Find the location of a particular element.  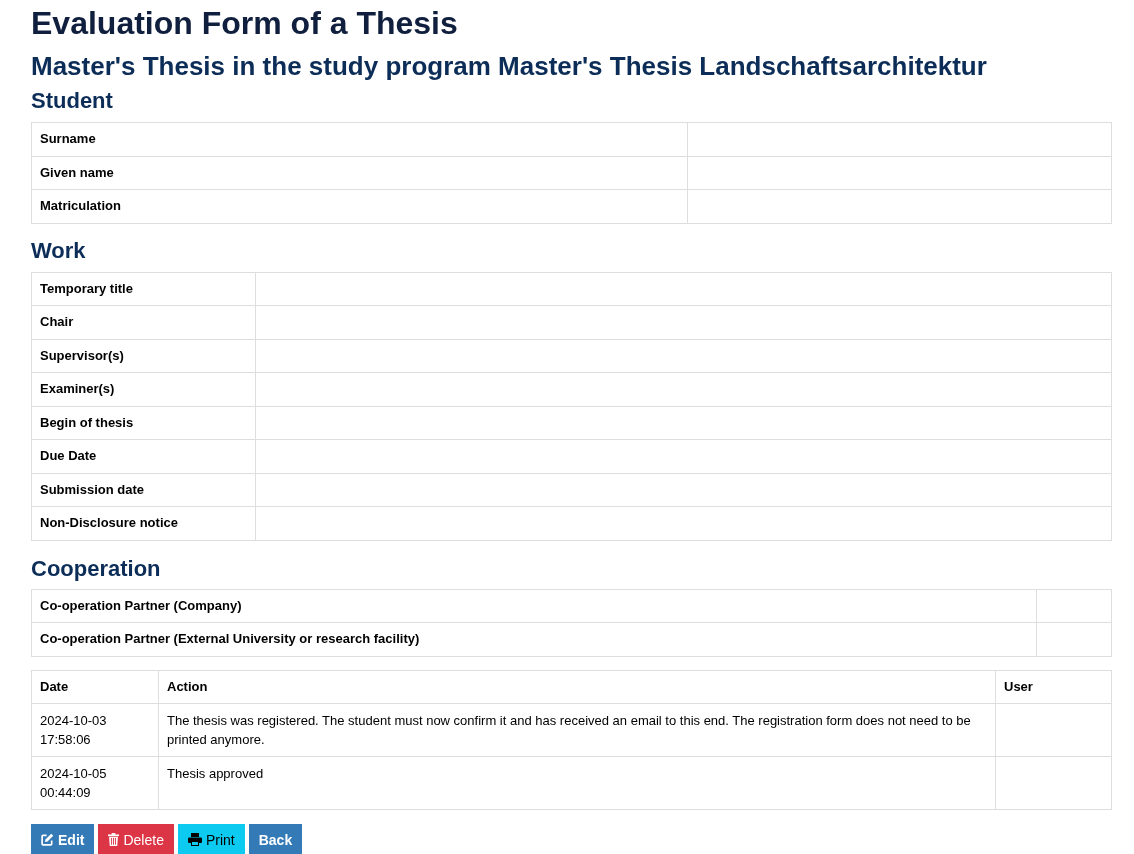

field-label: Surname is located at coordinates (68, 138).